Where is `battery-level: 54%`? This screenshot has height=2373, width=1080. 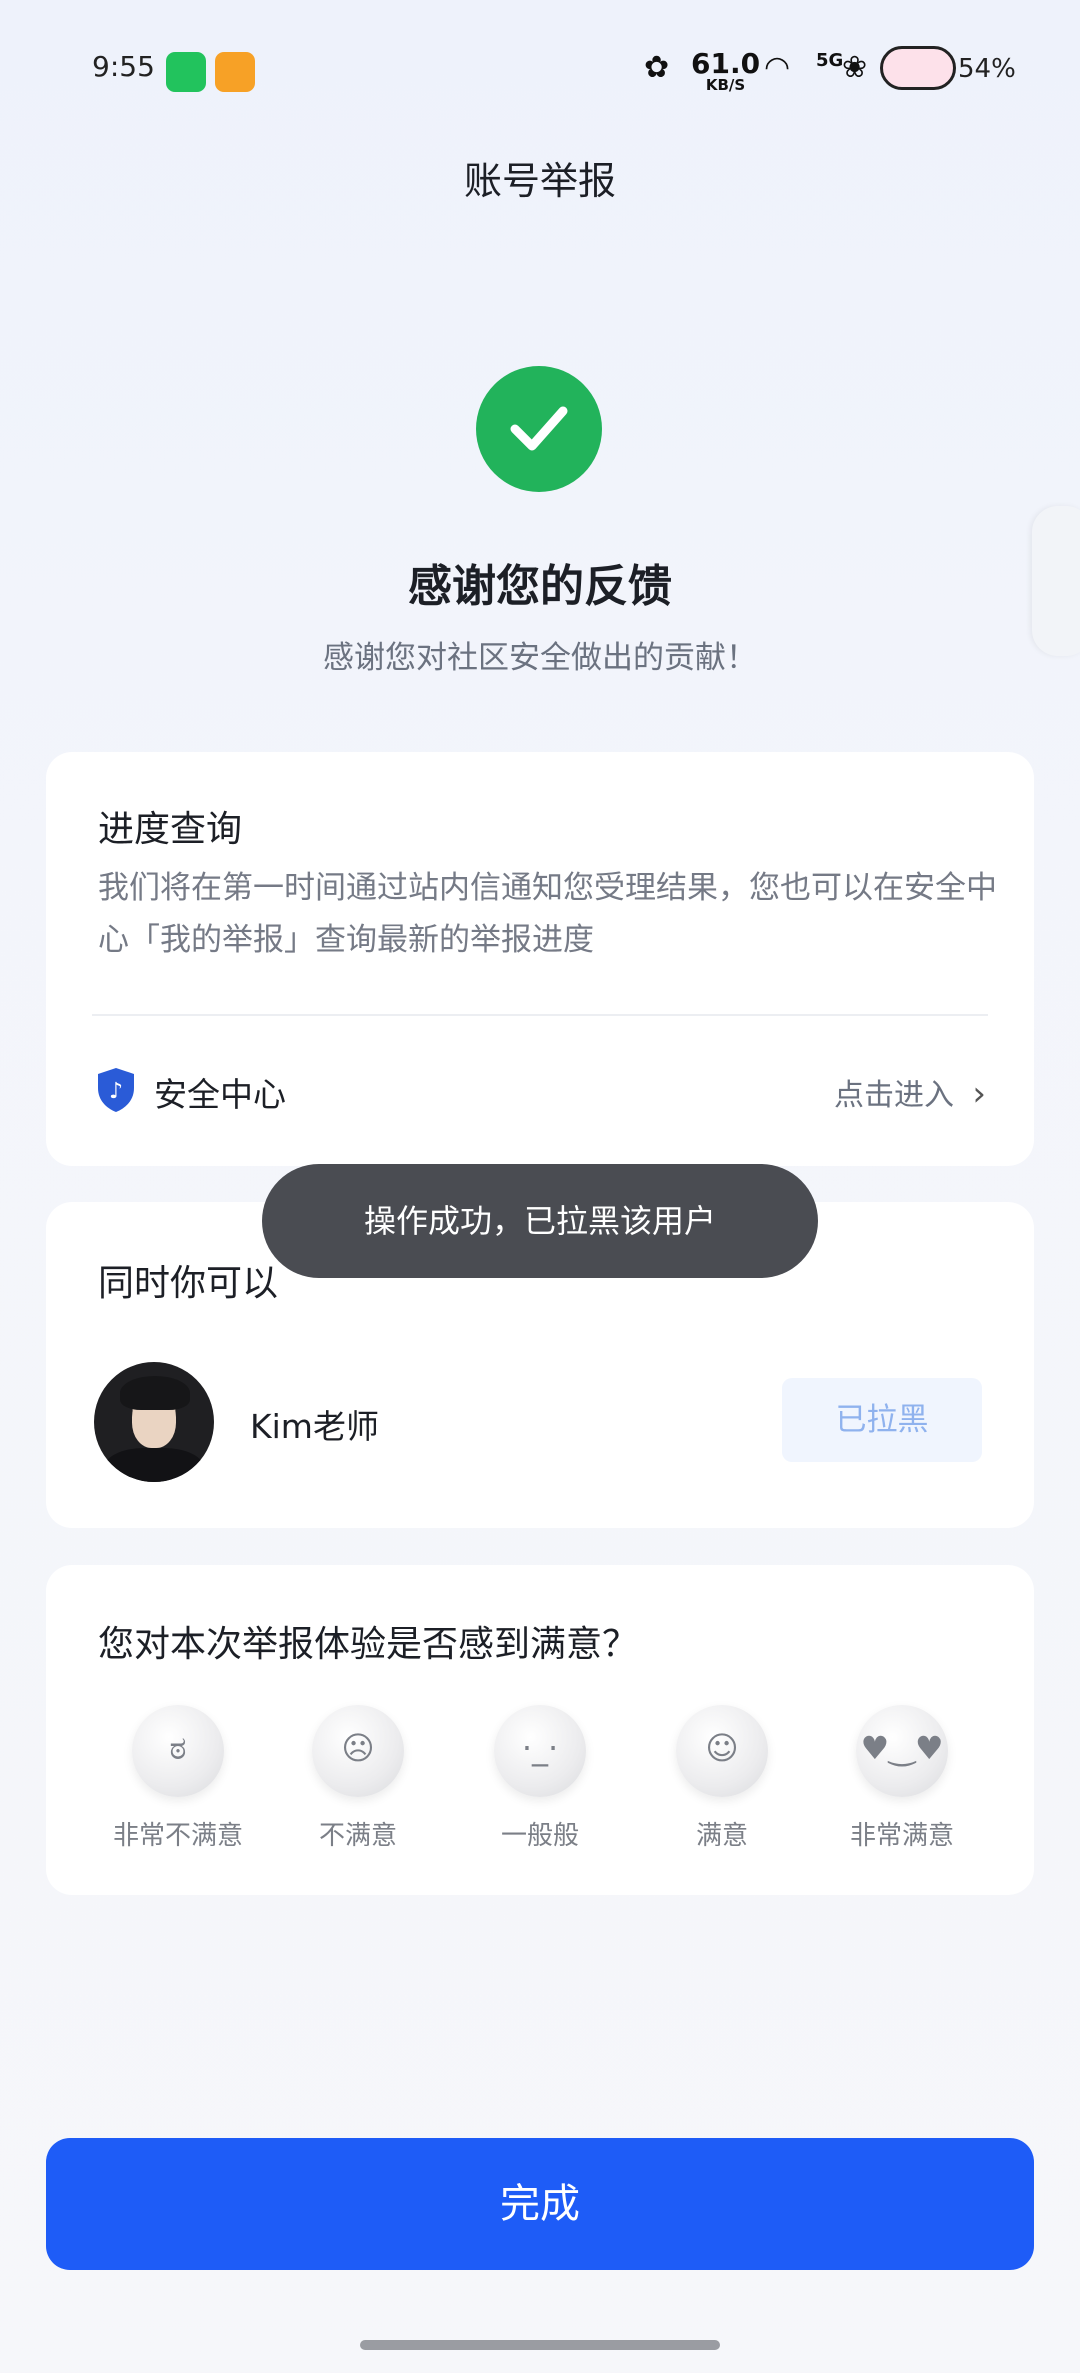
battery-level: 54% is located at coordinates (987, 69).